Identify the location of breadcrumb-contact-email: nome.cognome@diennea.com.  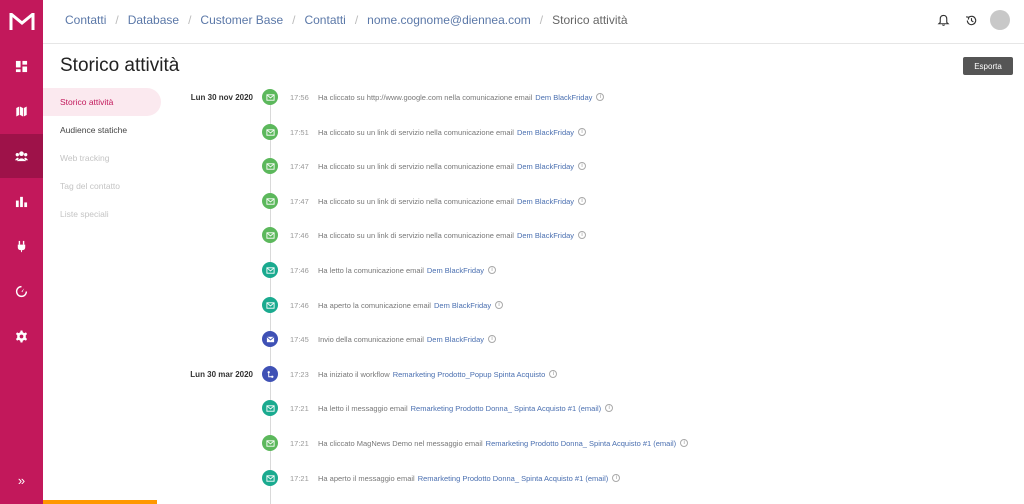
(449, 20).